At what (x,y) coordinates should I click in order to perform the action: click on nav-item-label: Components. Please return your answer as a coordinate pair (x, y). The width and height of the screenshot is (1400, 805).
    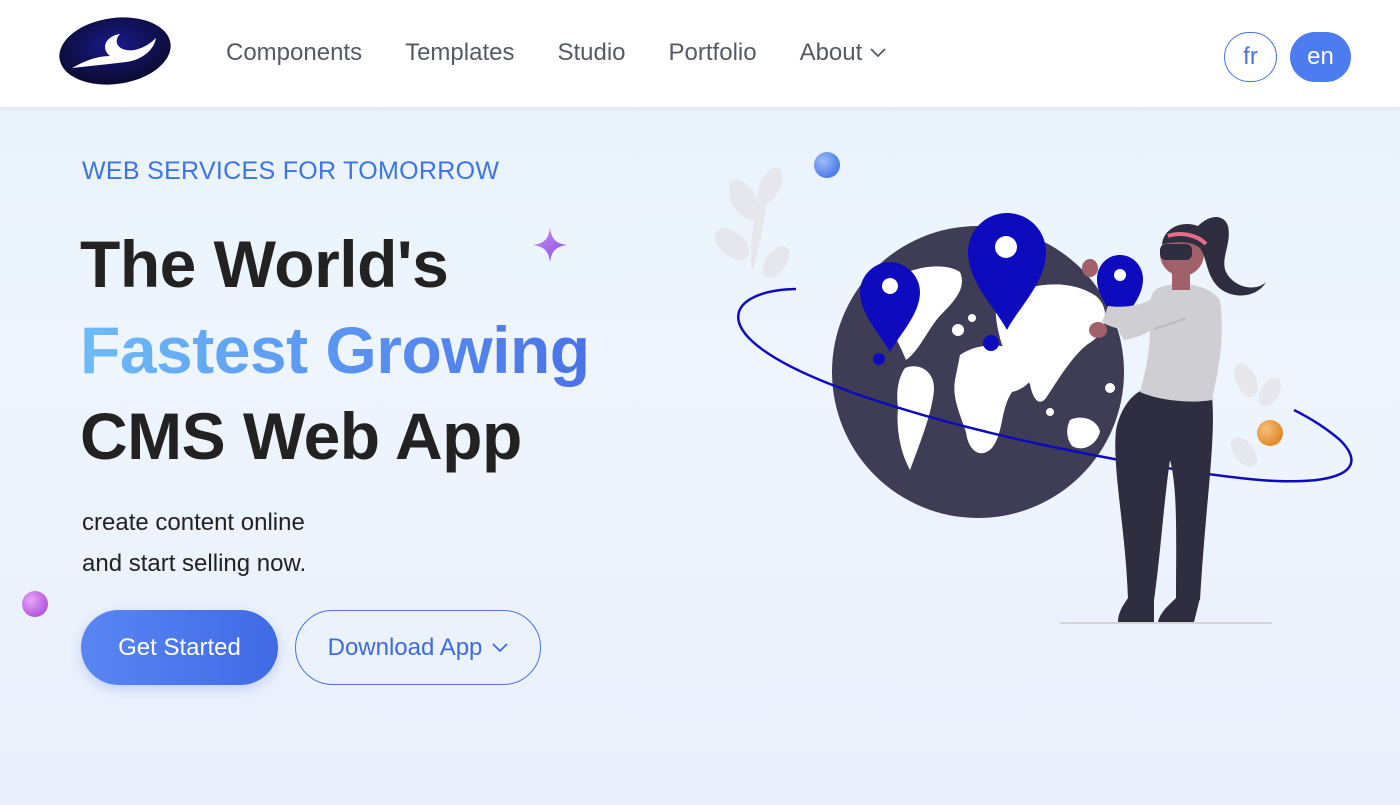
    Looking at the image, I should click on (294, 52).